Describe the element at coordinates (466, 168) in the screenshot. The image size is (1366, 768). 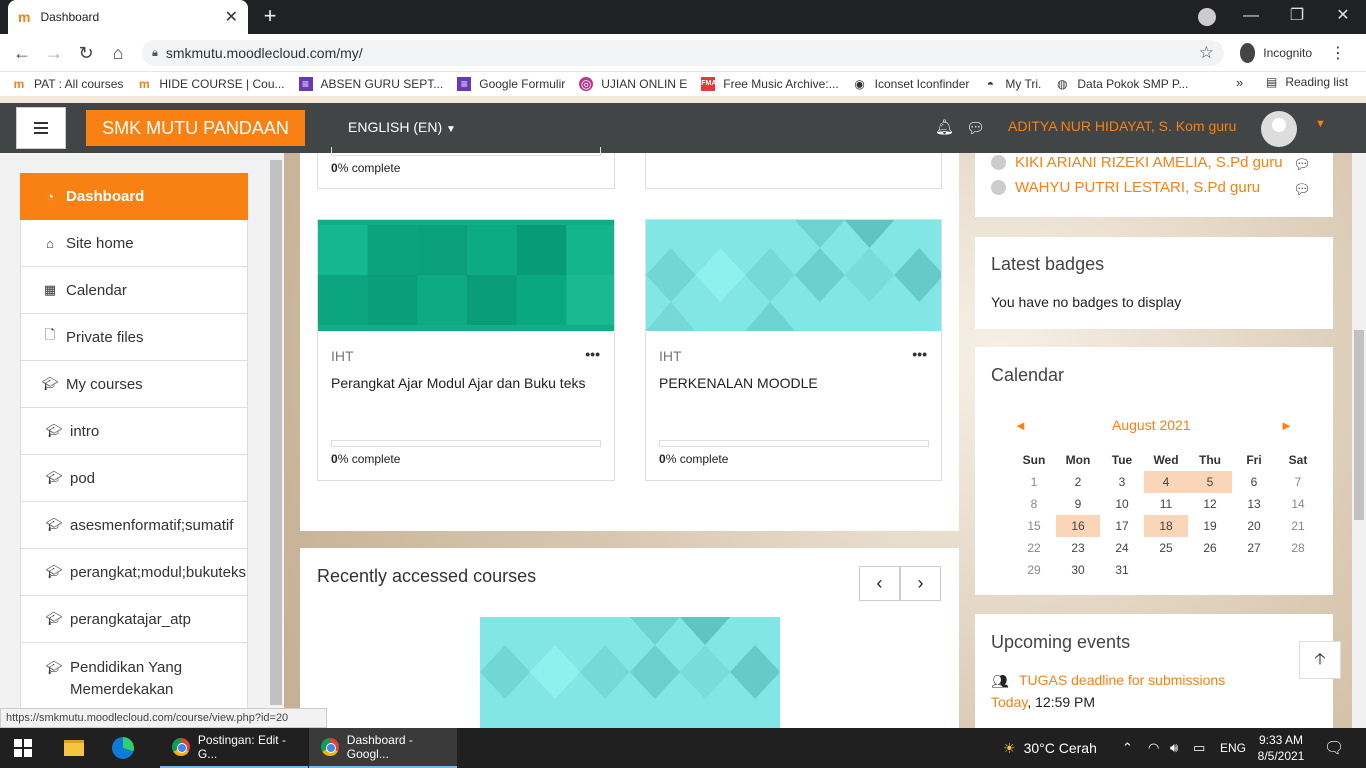
I see `course-card-partial: 0% complete` at that location.